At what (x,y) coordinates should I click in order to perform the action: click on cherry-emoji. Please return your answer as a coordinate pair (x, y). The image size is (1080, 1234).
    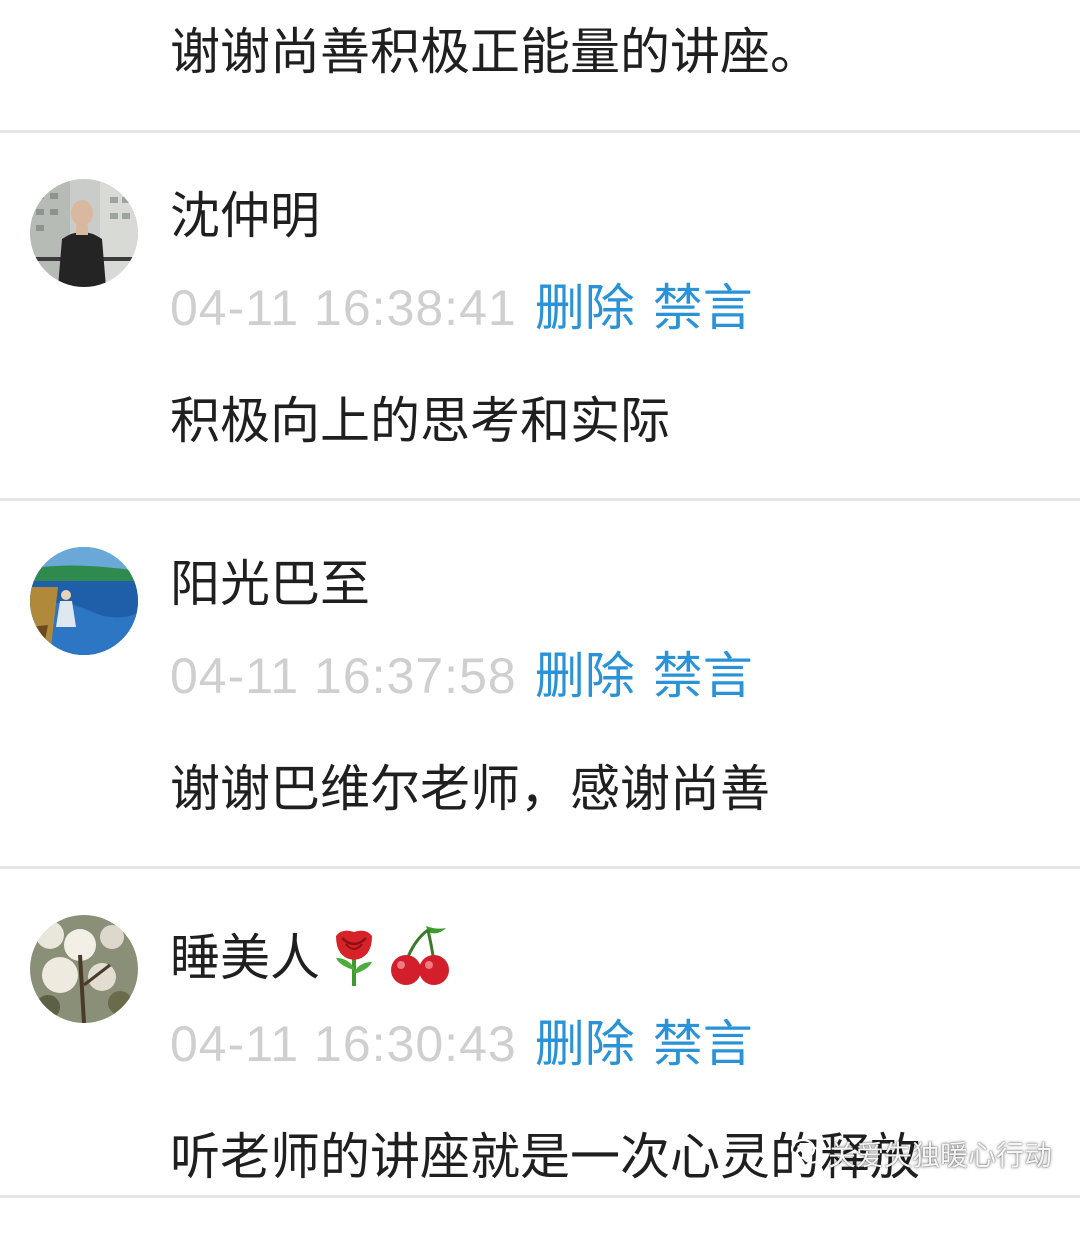
    Looking at the image, I should click on (421, 961).